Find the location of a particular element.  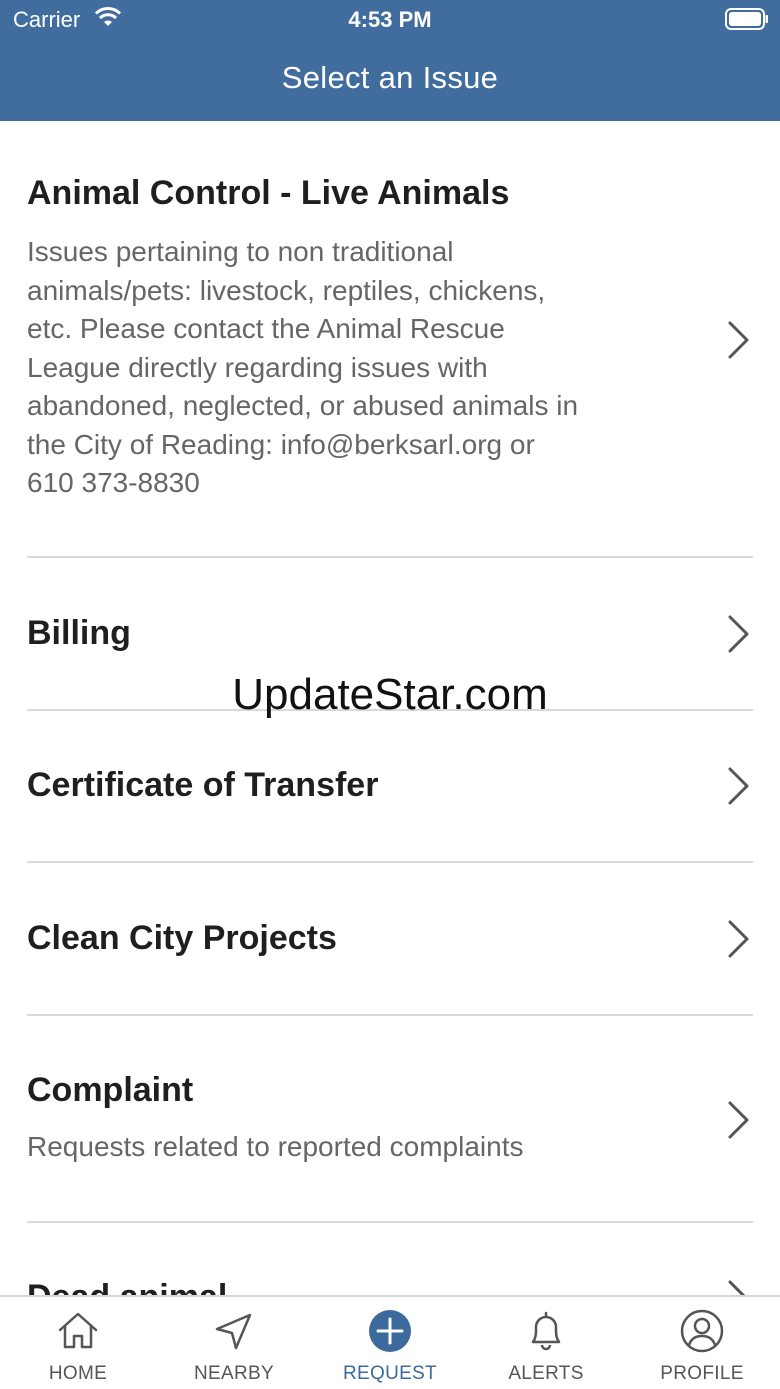

tab-profile: PROFILE is located at coordinates (702, 1343).